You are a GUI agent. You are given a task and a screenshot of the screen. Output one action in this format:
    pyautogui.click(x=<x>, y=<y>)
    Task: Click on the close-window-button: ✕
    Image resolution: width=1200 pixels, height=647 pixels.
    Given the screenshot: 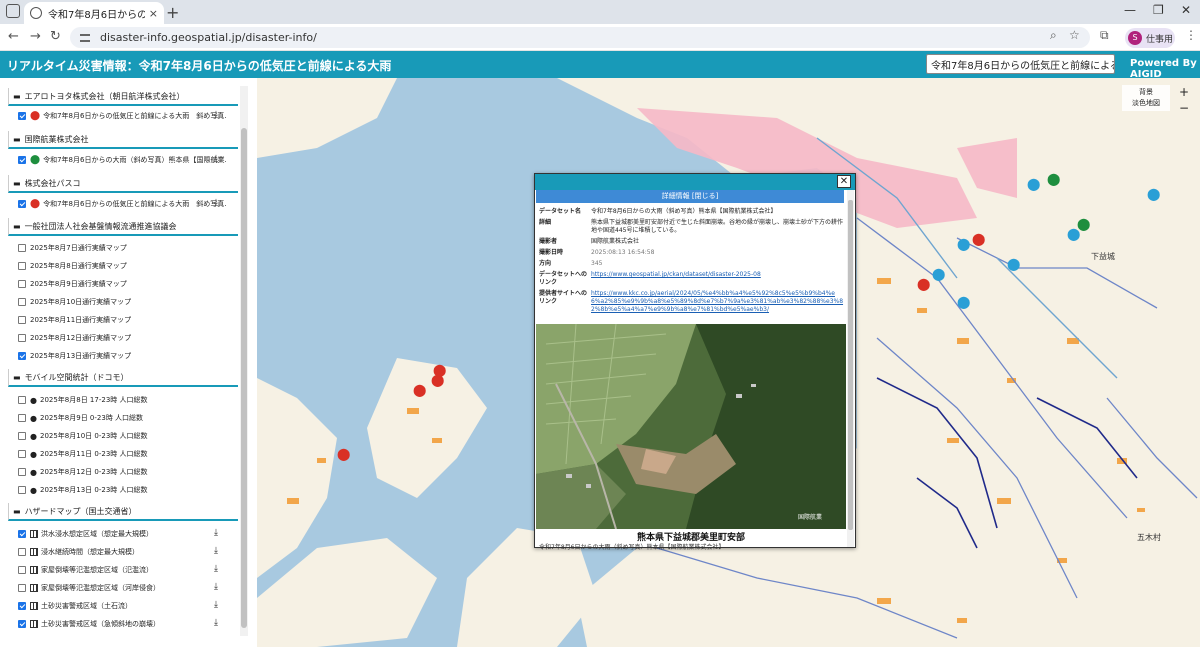 What is the action you would take?
    pyautogui.click(x=1186, y=10)
    